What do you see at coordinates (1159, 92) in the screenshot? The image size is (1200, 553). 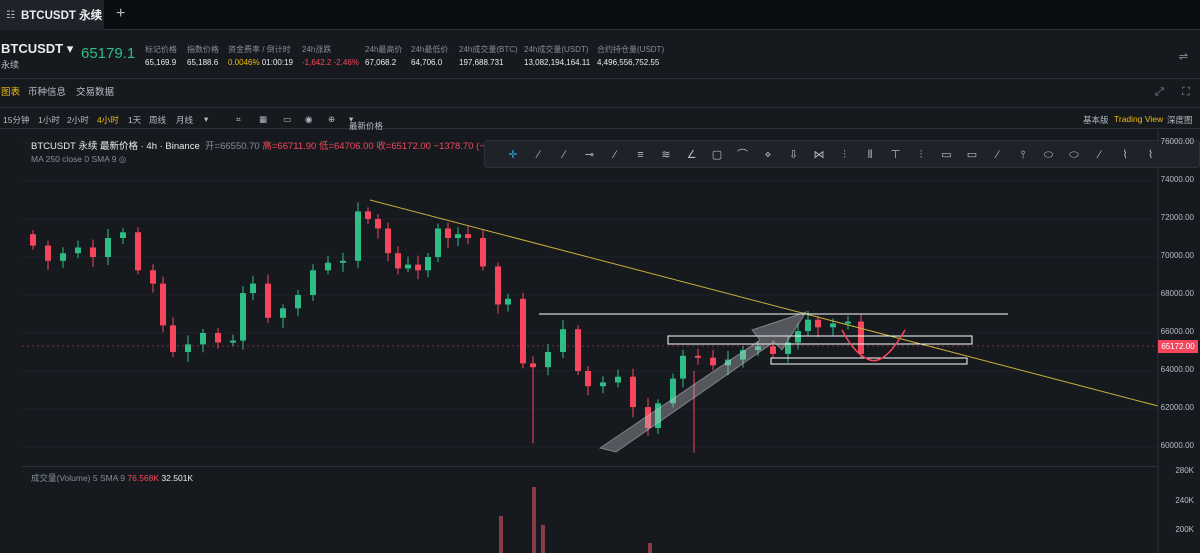 I see `expand-icon: ⤢` at bounding box center [1159, 92].